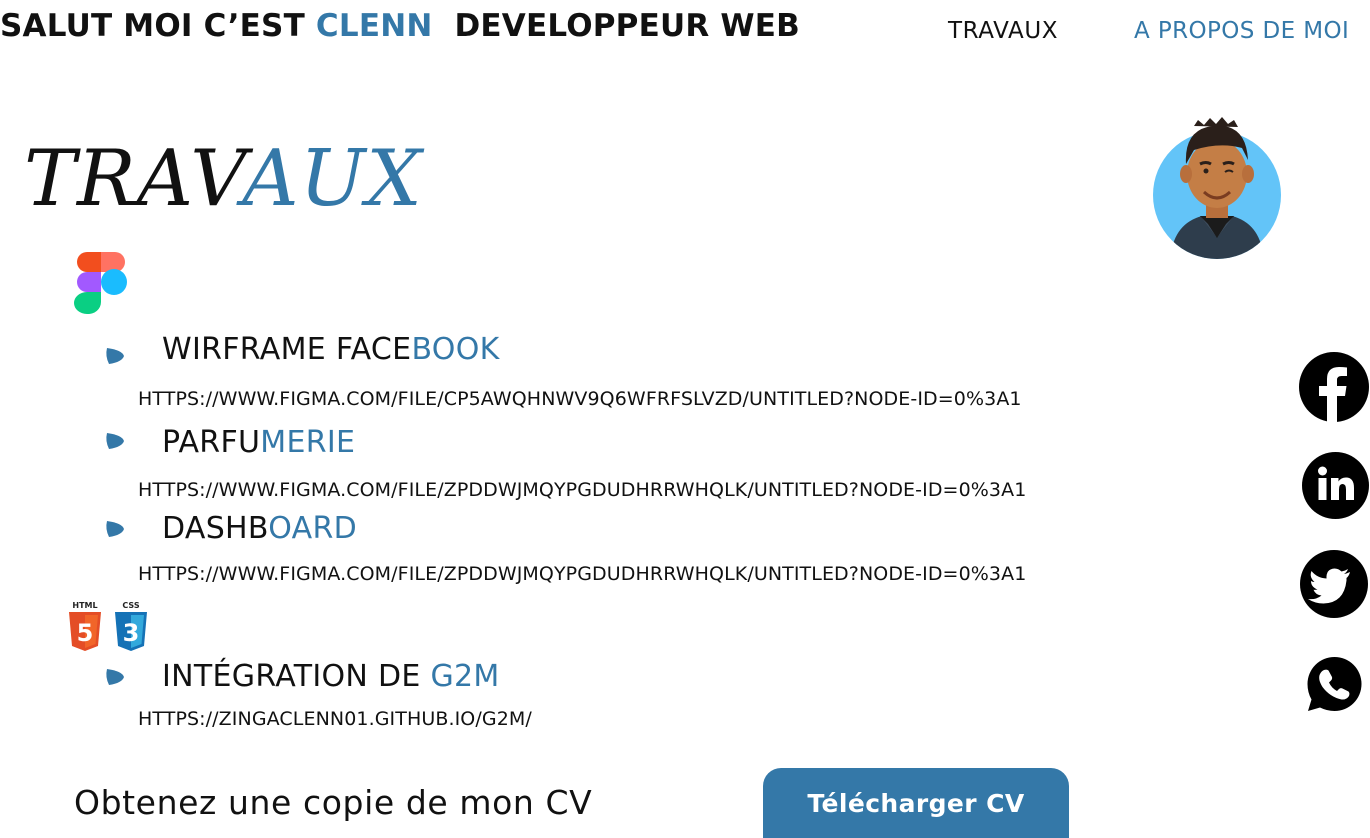 The image size is (1370, 838). Describe the element at coordinates (84, 605) in the screenshot. I see `html-icon-label: HTML` at that location.